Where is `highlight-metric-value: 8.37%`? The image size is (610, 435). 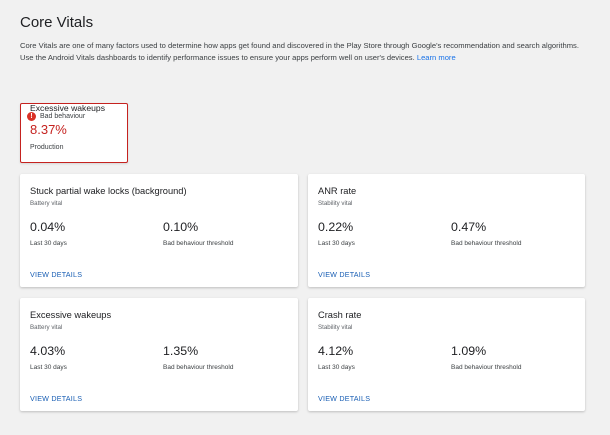 highlight-metric-value: 8.37% is located at coordinates (48, 129).